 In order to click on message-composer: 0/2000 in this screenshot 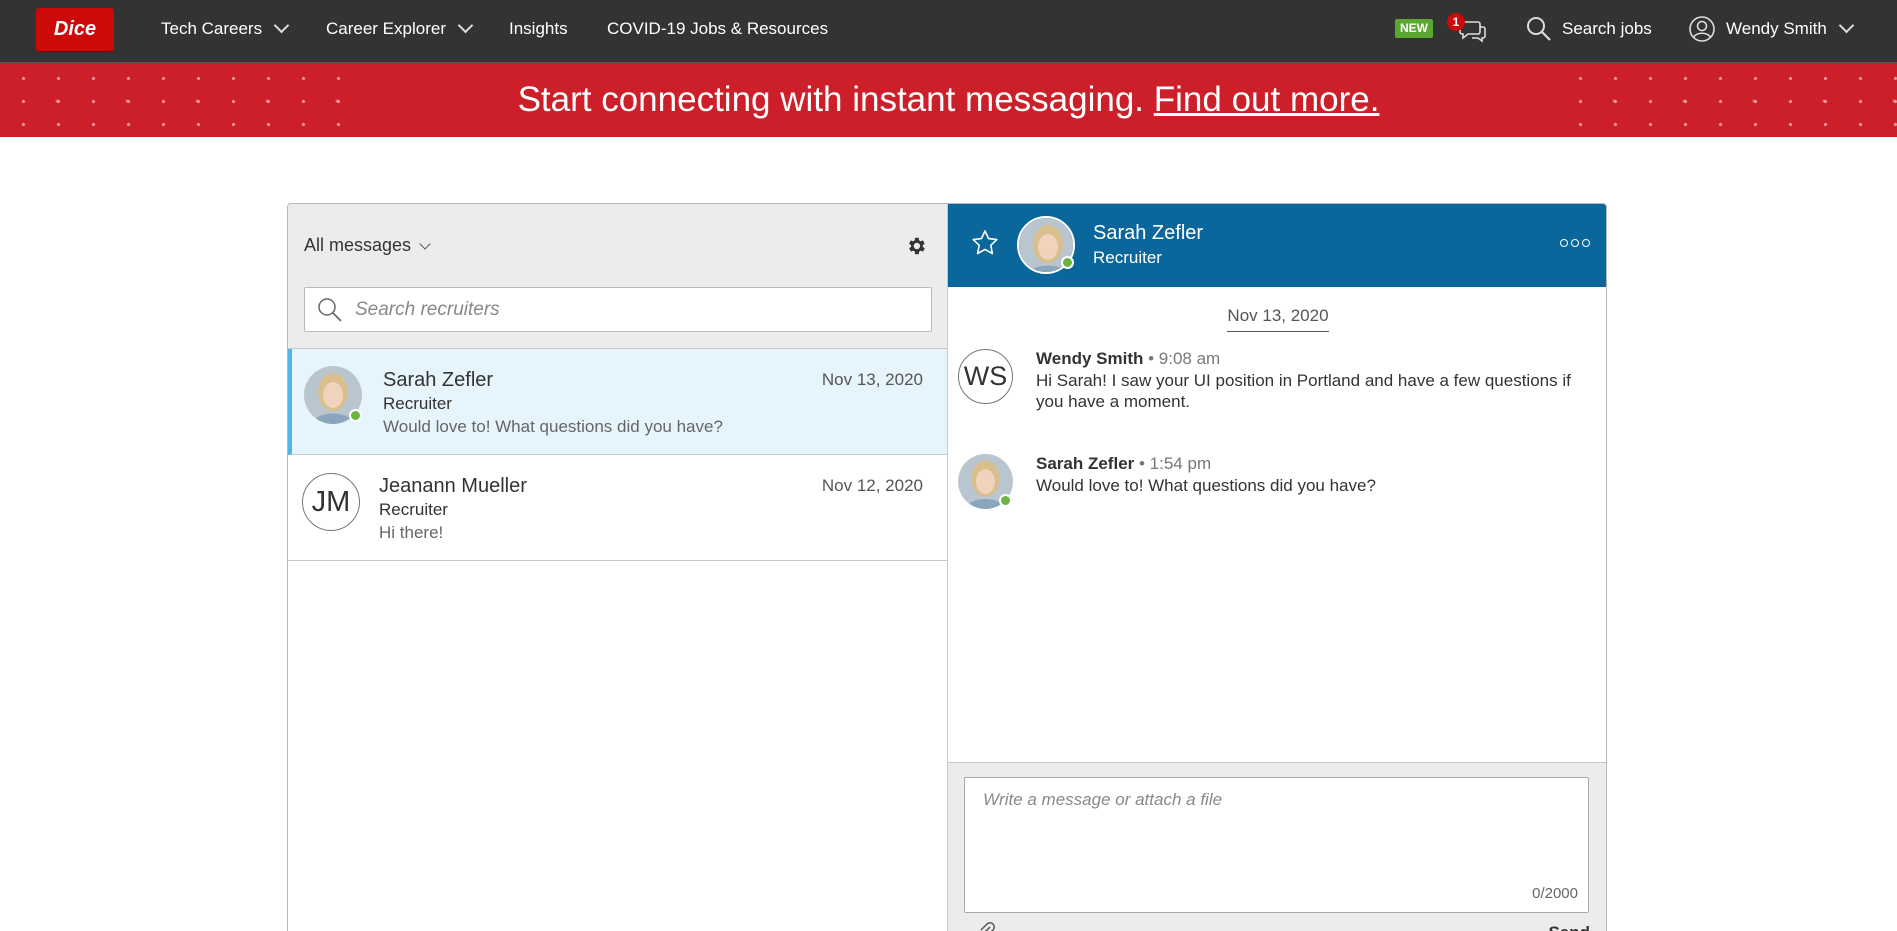, I will do `click(1276, 845)`.